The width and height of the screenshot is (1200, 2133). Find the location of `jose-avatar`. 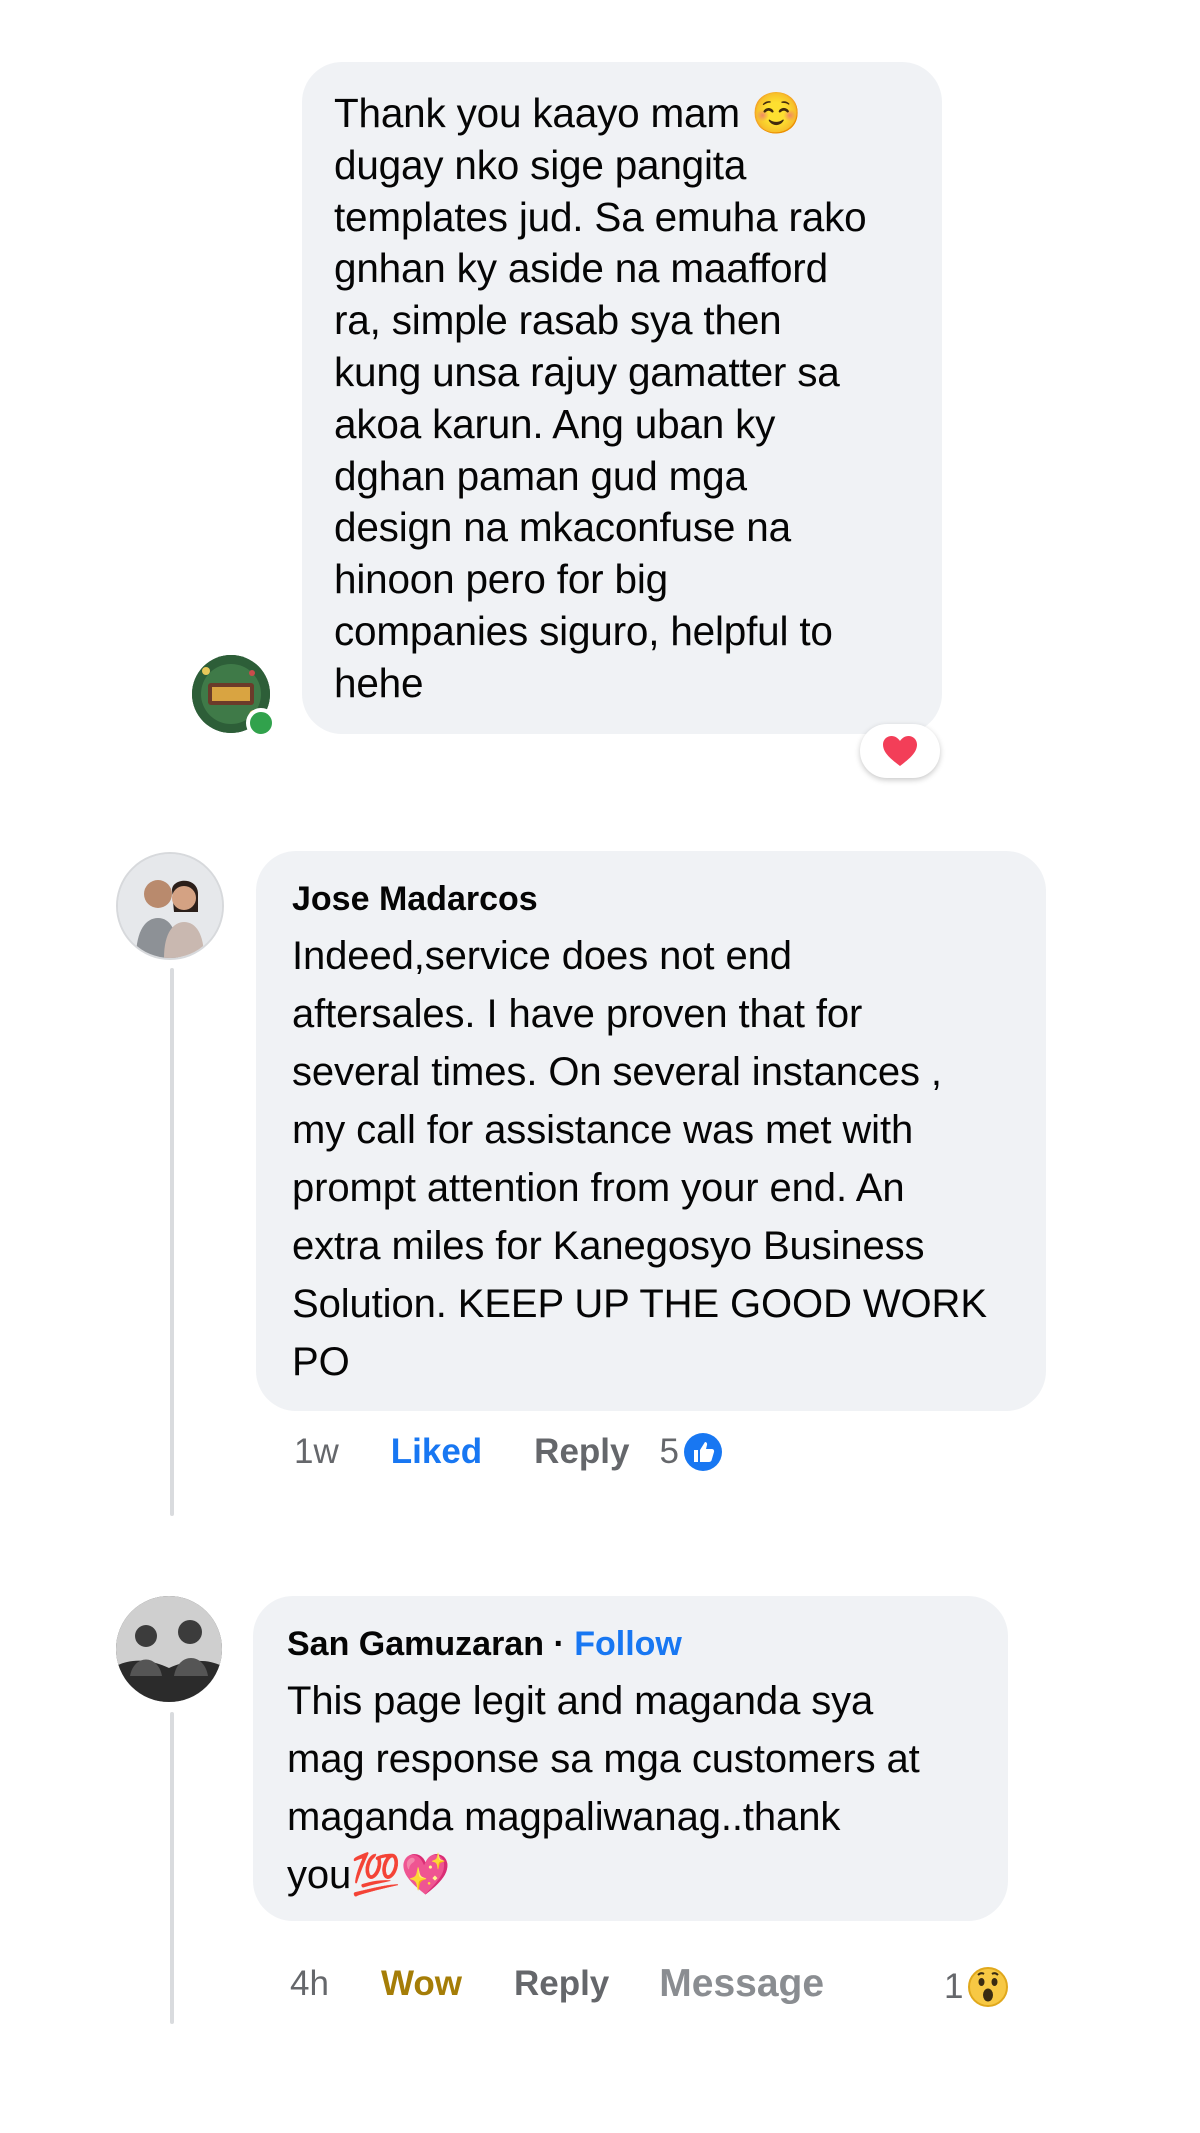

jose-avatar is located at coordinates (170, 906).